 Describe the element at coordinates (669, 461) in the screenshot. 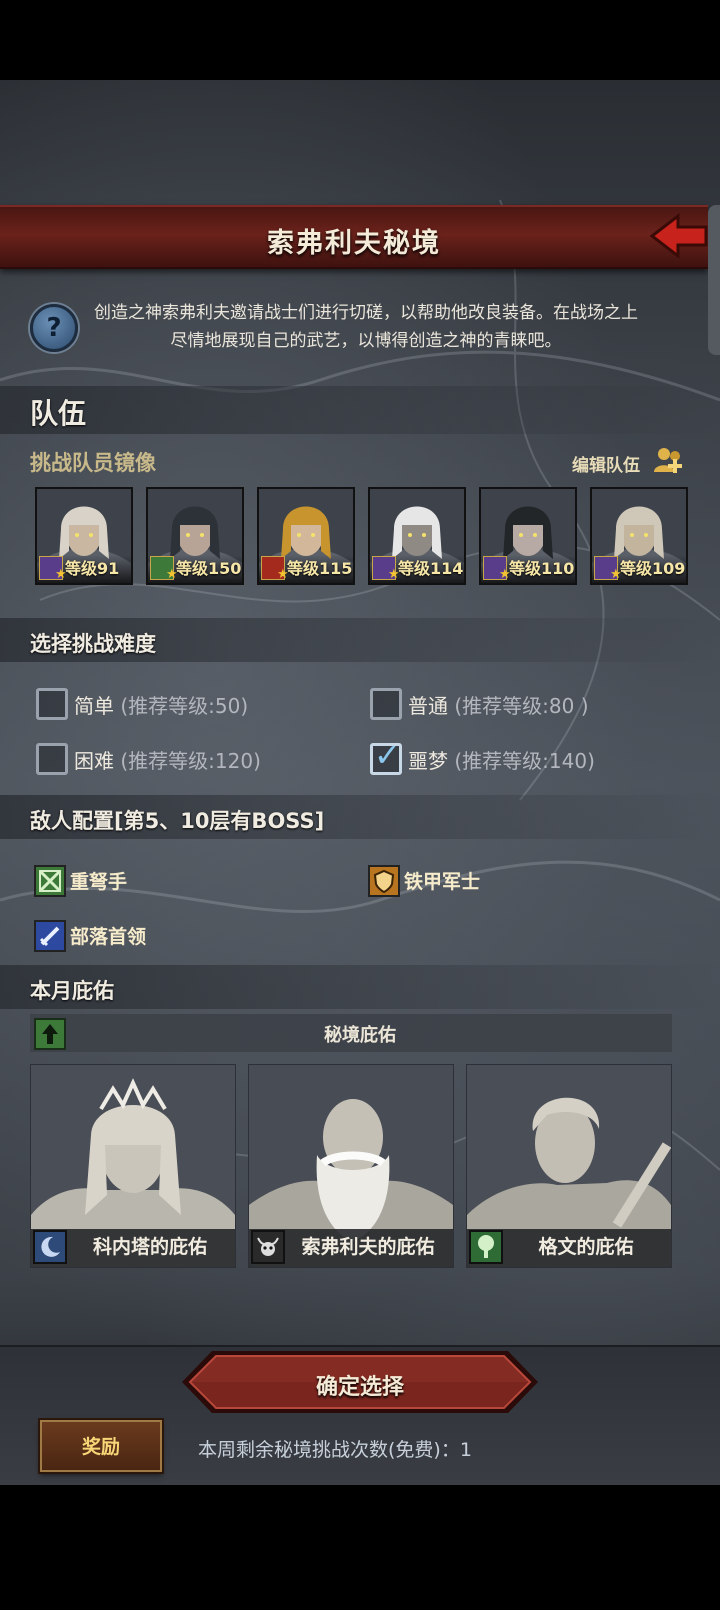

I see `edit-team-icon` at that location.